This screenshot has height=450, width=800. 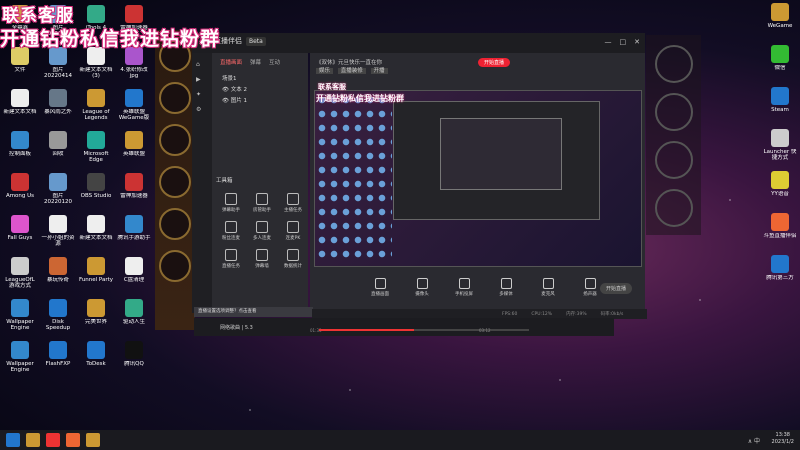 What do you see at coordinates (202, 64) in the screenshot?
I see `nav-home-icon: ⌂` at bounding box center [202, 64].